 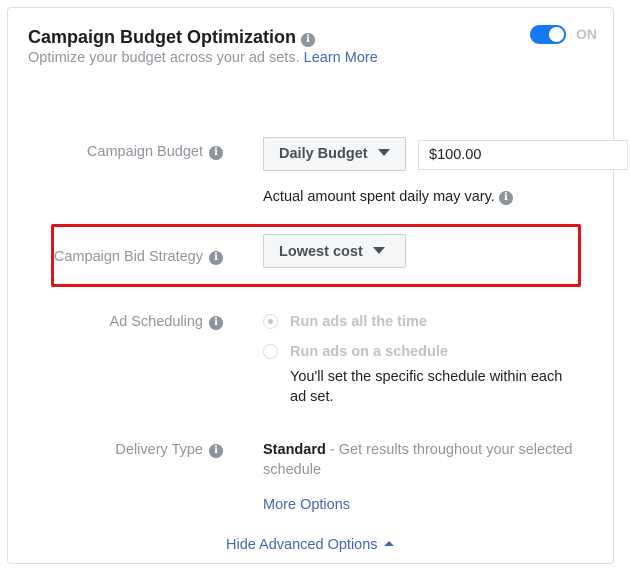 I want to click on title-text: Campaign Budget Optimization, so click(x=162, y=37).